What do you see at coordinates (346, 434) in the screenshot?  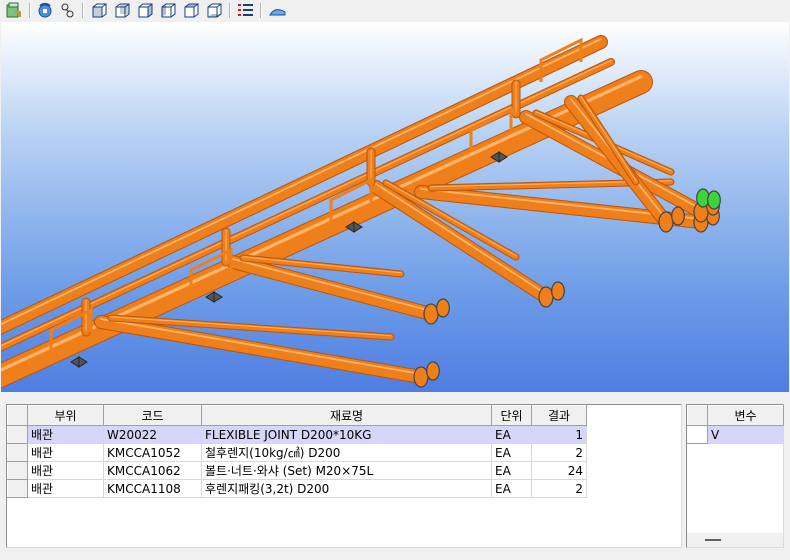 I see `cell-name: FLEXIBLE JOINT D200*10KG` at bounding box center [346, 434].